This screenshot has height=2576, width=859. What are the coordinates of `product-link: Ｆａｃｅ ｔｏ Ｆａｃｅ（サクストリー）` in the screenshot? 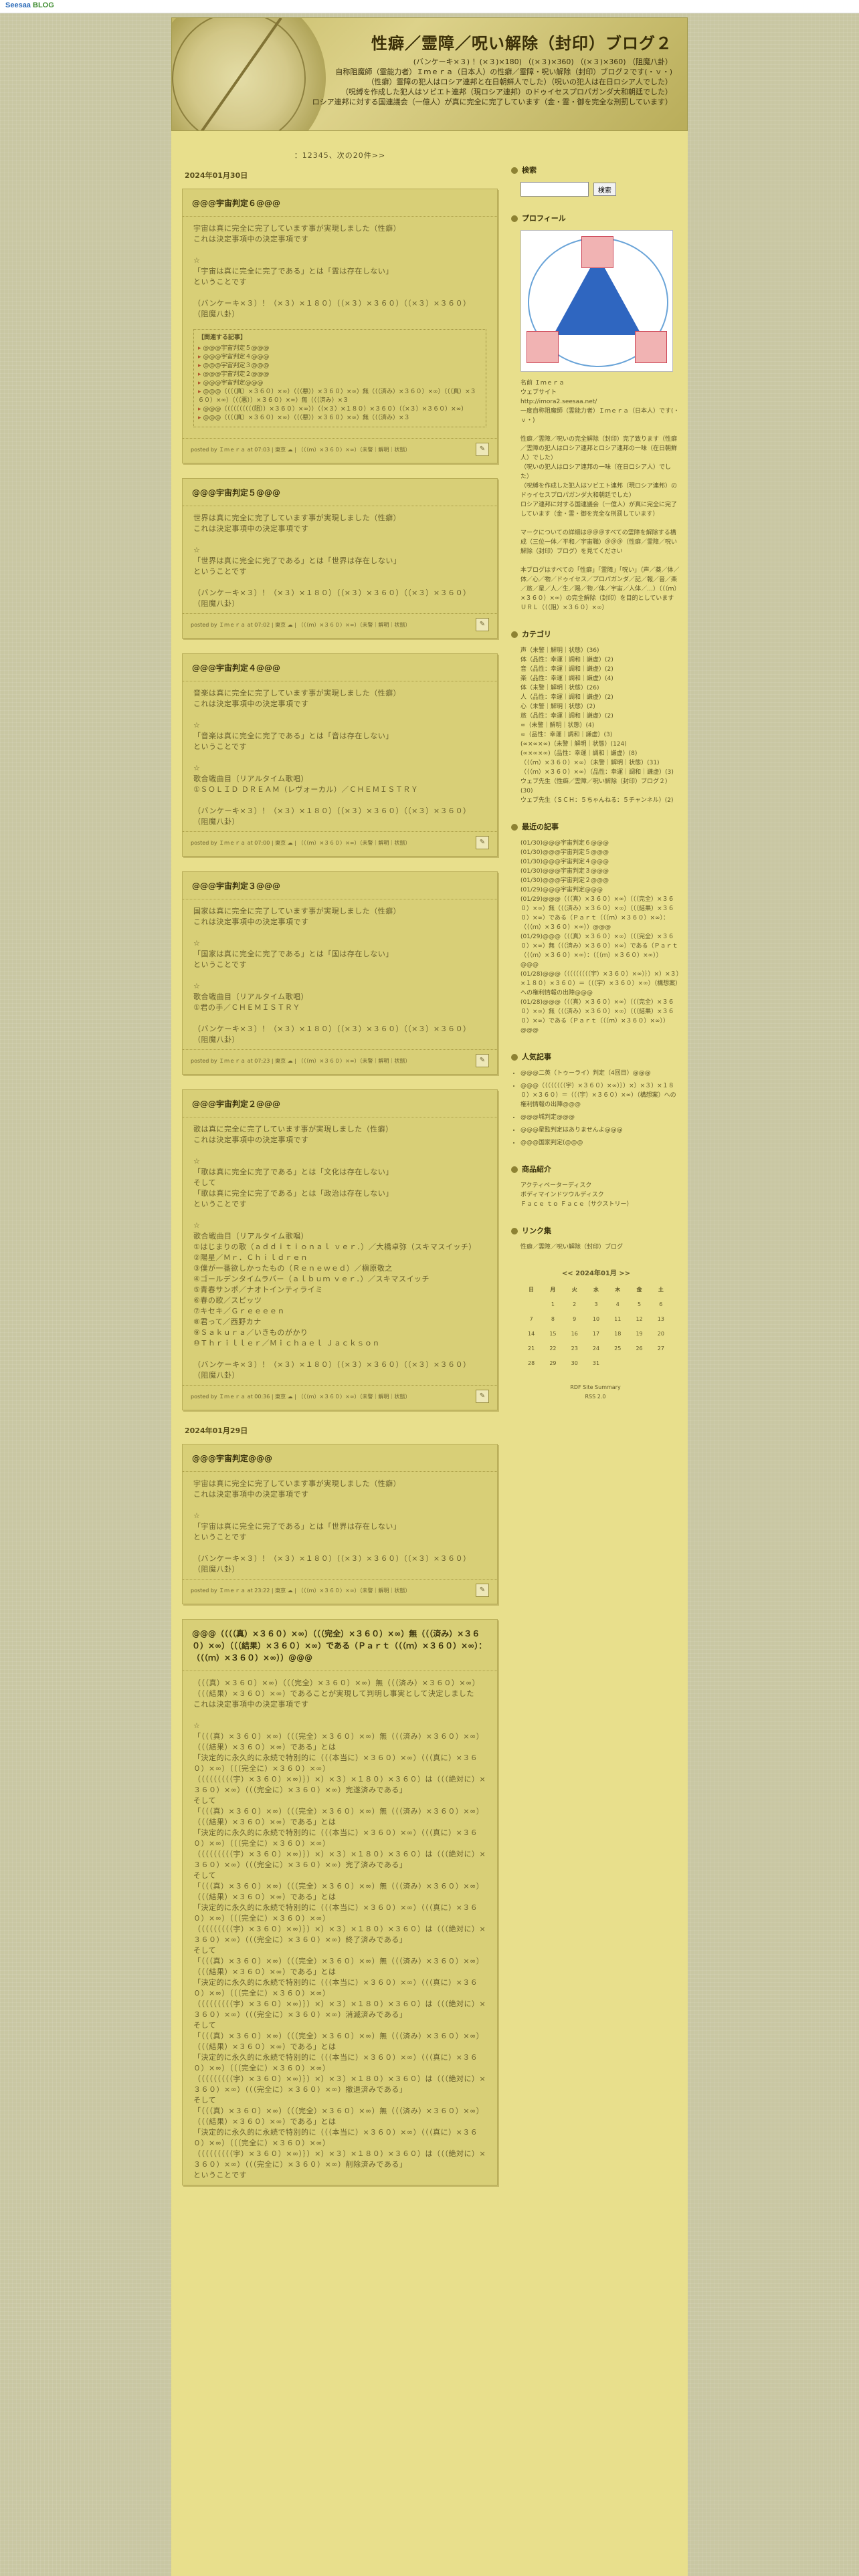 It's located at (600, 1205).